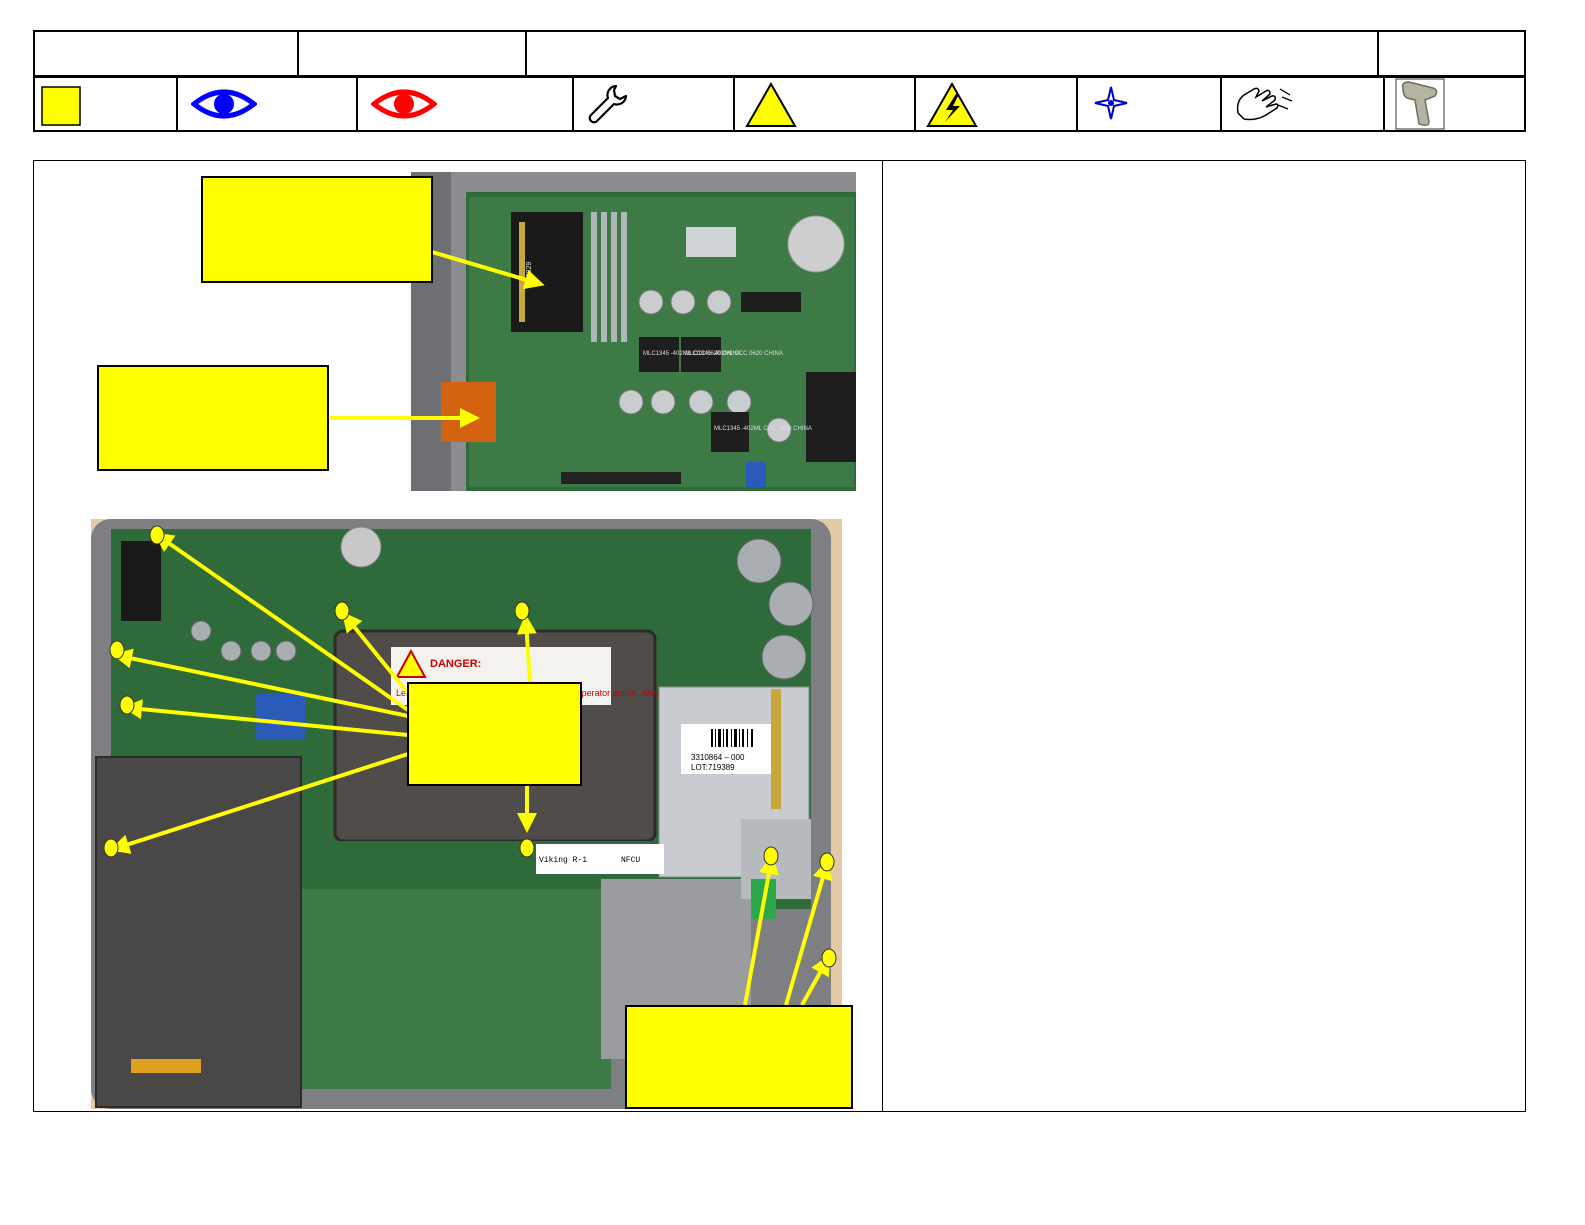 This screenshot has width=1585, height=1225. Describe the element at coordinates (375, 653) in the screenshot. I see `arrow-callout-3e` at that location.